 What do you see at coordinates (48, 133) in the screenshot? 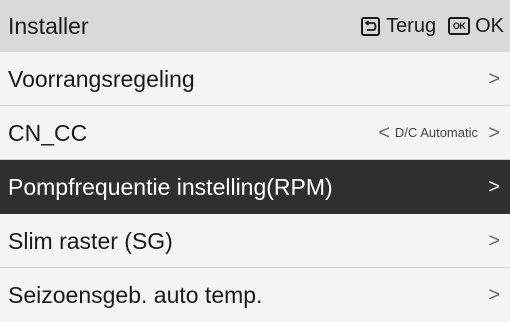
I see `menu-item-label: CN_CC` at bounding box center [48, 133].